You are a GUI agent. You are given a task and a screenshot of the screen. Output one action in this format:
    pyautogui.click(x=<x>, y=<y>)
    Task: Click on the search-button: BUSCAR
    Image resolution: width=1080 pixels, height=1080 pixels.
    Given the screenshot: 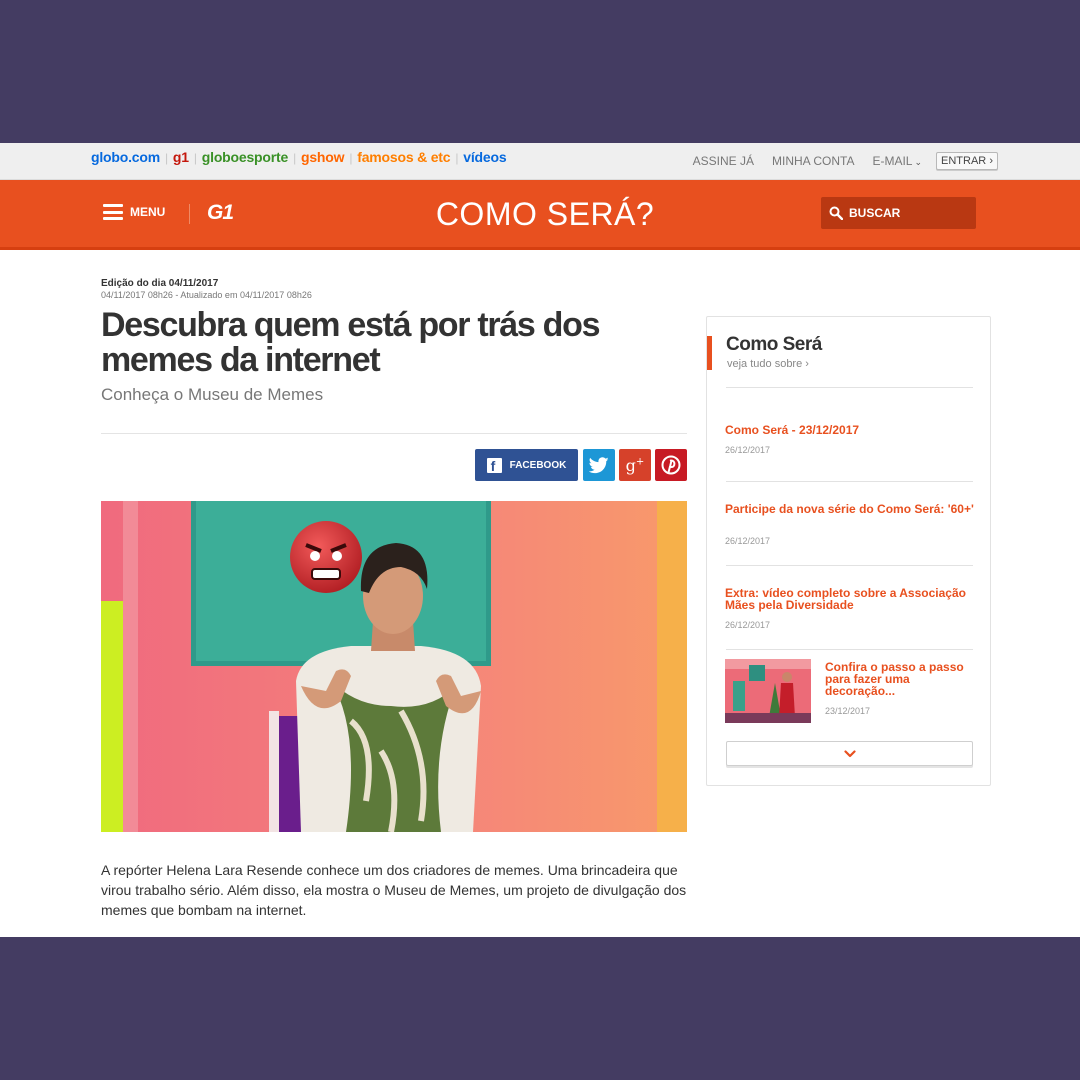 What is the action you would take?
    pyautogui.click(x=898, y=213)
    